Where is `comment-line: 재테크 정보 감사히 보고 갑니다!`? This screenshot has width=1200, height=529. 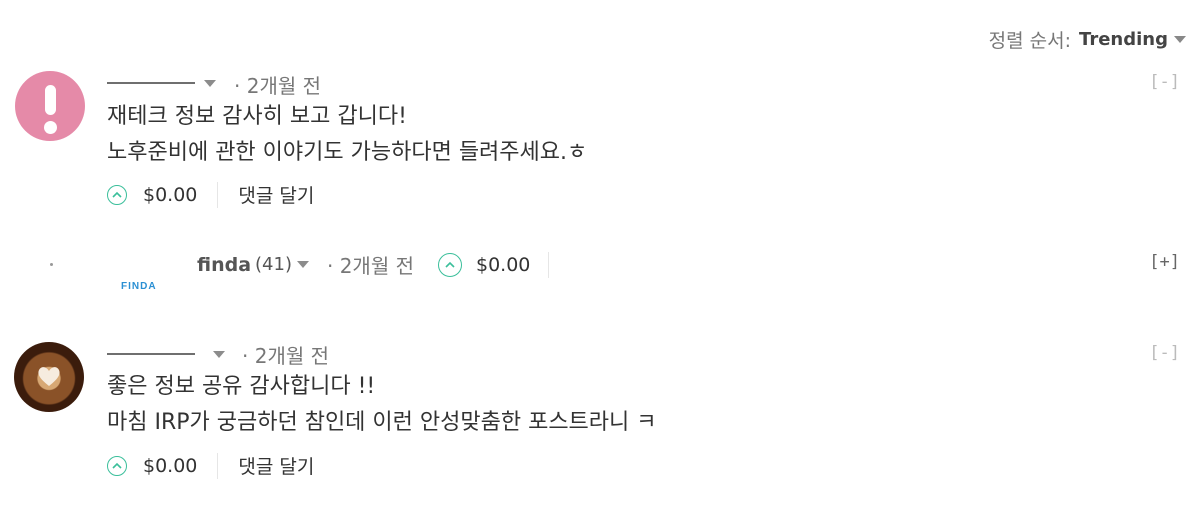 comment-line: 재테크 정보 감사히 보고 갑니다! is located at coordinates (257, 116).